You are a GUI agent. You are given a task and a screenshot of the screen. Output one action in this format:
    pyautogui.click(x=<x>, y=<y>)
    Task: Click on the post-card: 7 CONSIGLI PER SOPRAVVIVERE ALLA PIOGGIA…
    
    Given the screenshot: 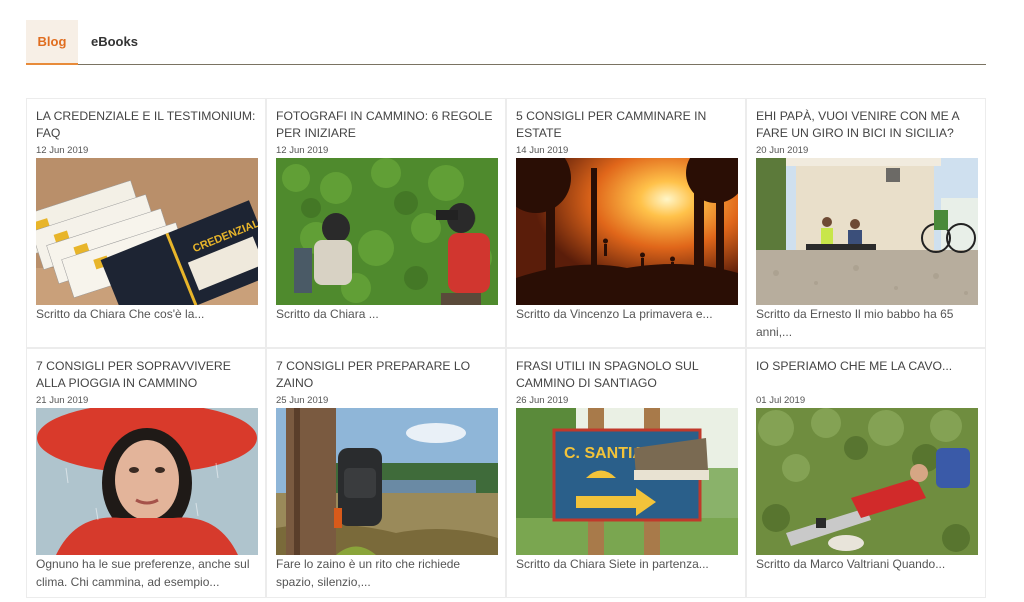 What is the action you would take?
    pyautogui.click(x=146, y=473)
    